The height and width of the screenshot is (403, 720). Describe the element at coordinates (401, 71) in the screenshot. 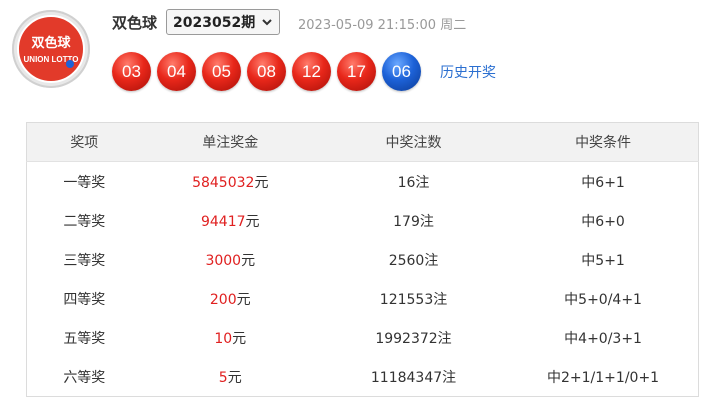

I see `blue-ball: 06` at that location.